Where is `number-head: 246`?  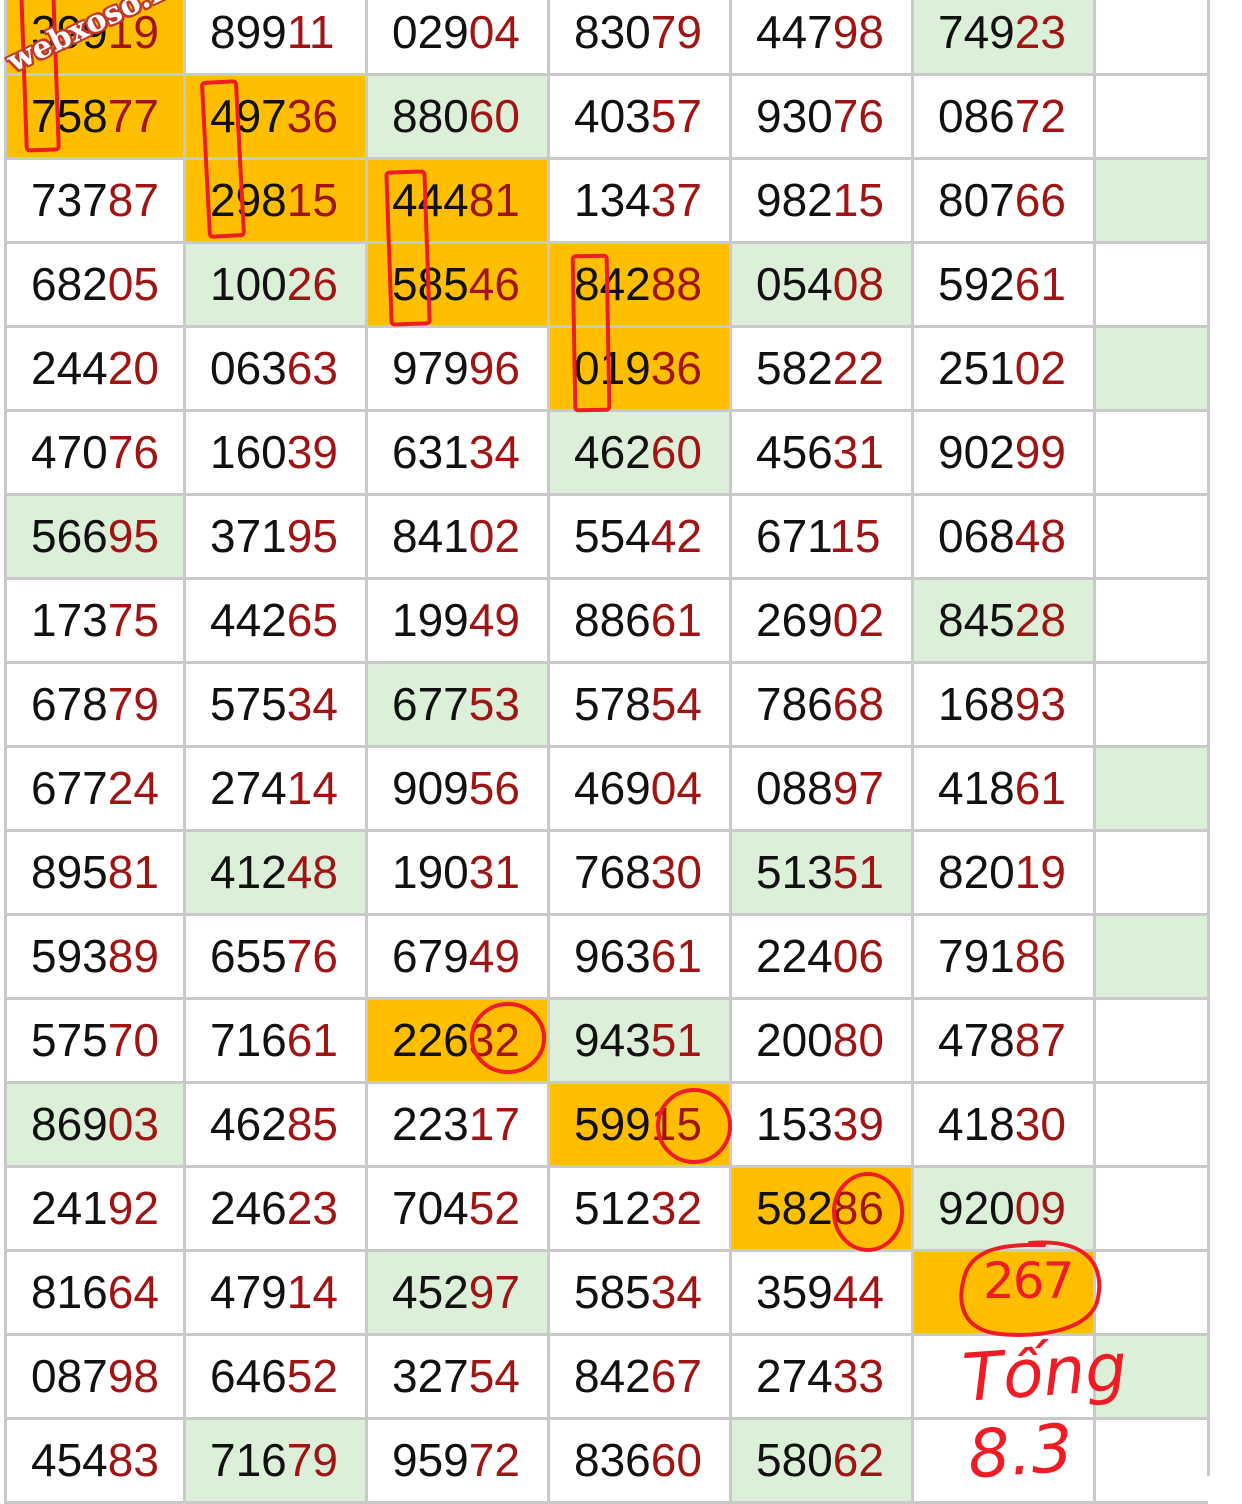 number-head: 246 is located at coordinates (248, 1208).